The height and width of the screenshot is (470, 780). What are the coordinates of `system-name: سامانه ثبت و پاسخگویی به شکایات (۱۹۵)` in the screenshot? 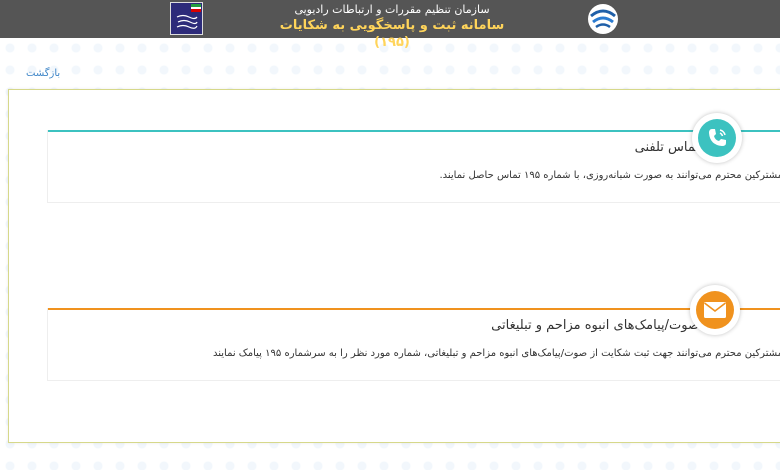 It's located at (392, 34).